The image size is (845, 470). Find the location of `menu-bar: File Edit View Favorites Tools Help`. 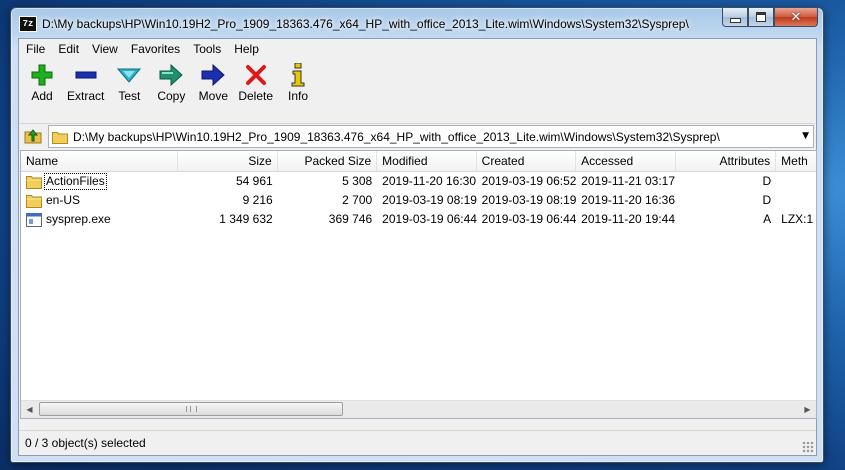

menu-bar: File Edit View Favorites Tools Help is located at coordinates (417, 49).